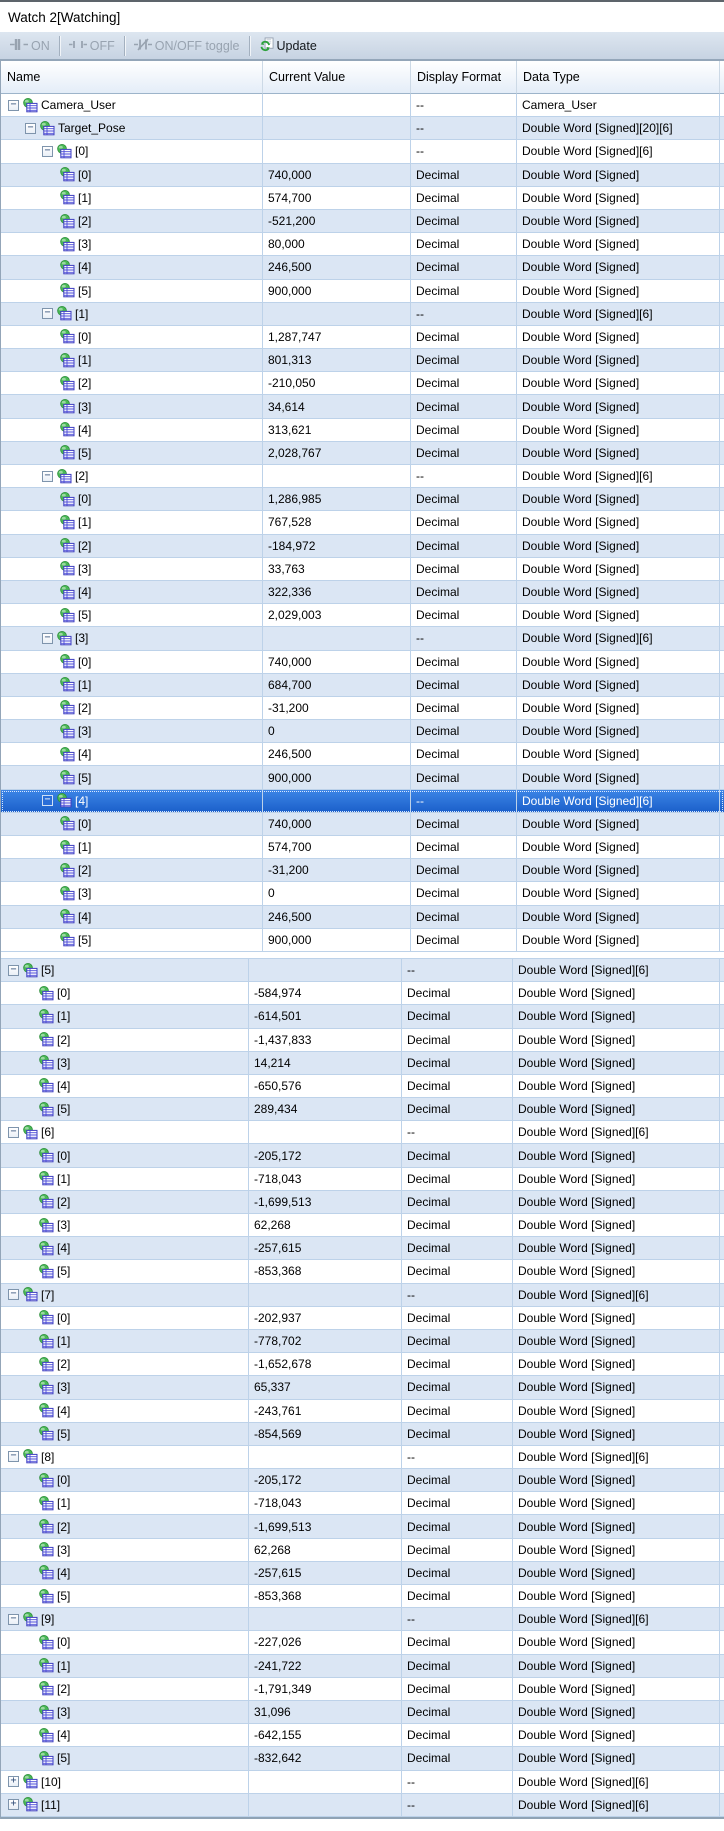 This screenshot has height=1831, width=724. What do you see at coordinates (325, 1086) in the screenshot?
I see `current-value-cell: -650,576` at bounding box center [325, 1086].